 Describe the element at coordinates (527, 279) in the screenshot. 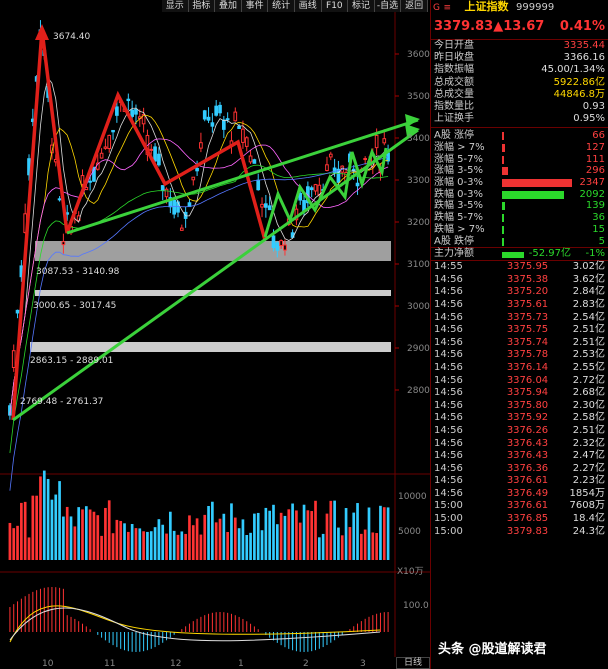

I see `tick-price: 3375.38` at that location.